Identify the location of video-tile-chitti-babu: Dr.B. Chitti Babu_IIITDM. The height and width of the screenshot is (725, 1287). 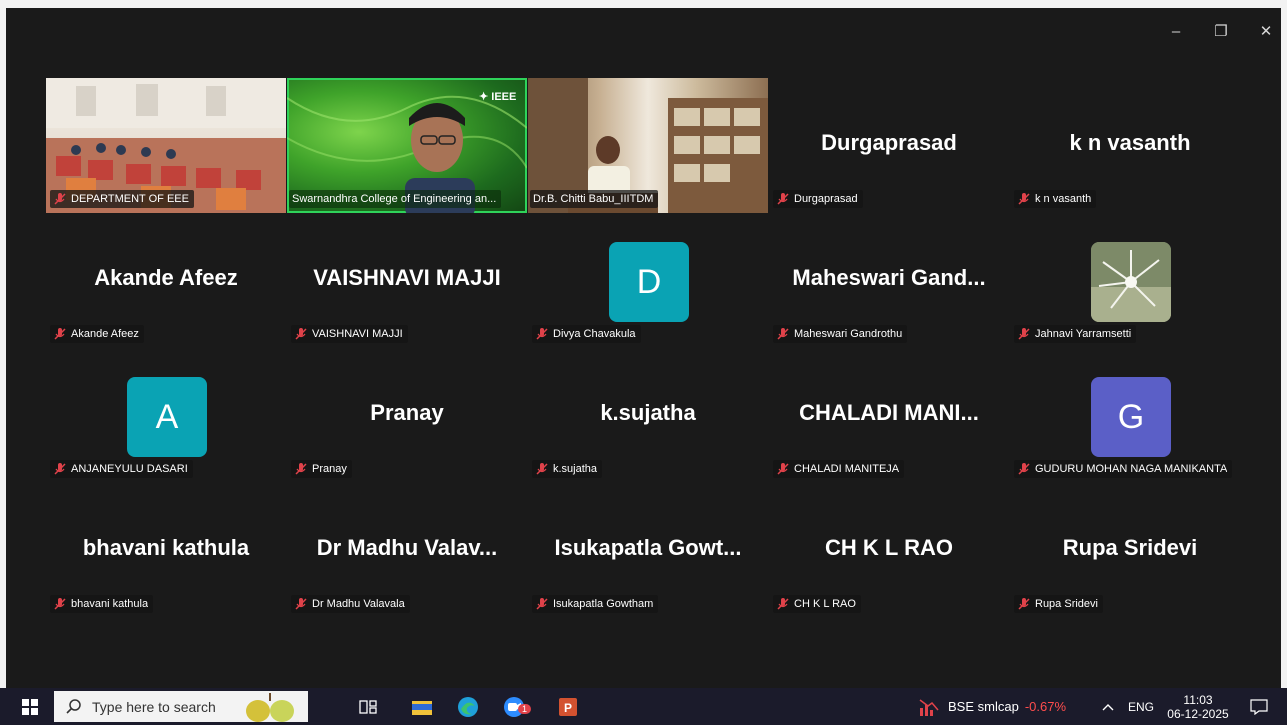
(648, 145).